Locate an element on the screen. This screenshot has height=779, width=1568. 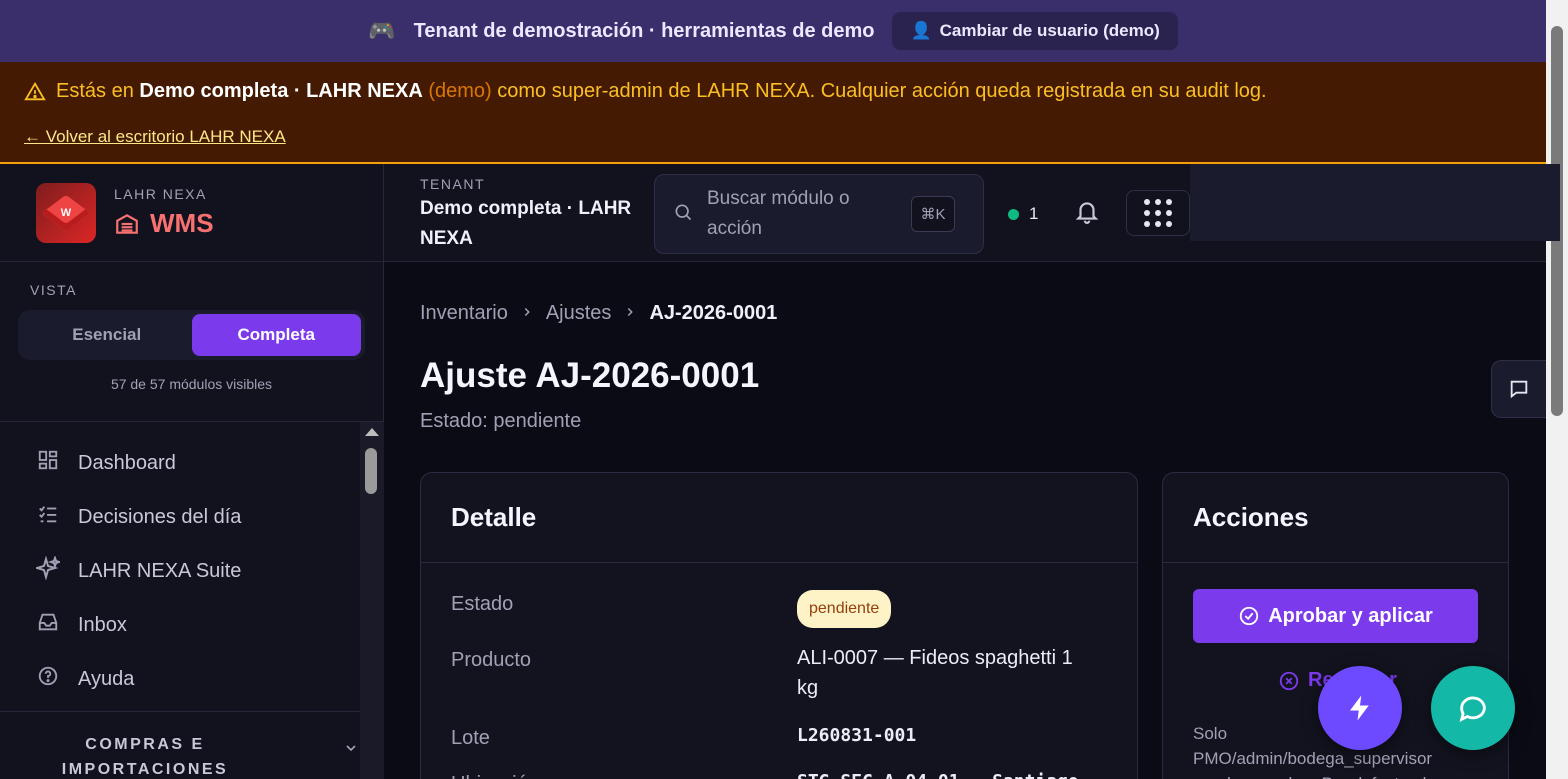
warning-demo-tag: (demo) is located at coordinates (460, 91).